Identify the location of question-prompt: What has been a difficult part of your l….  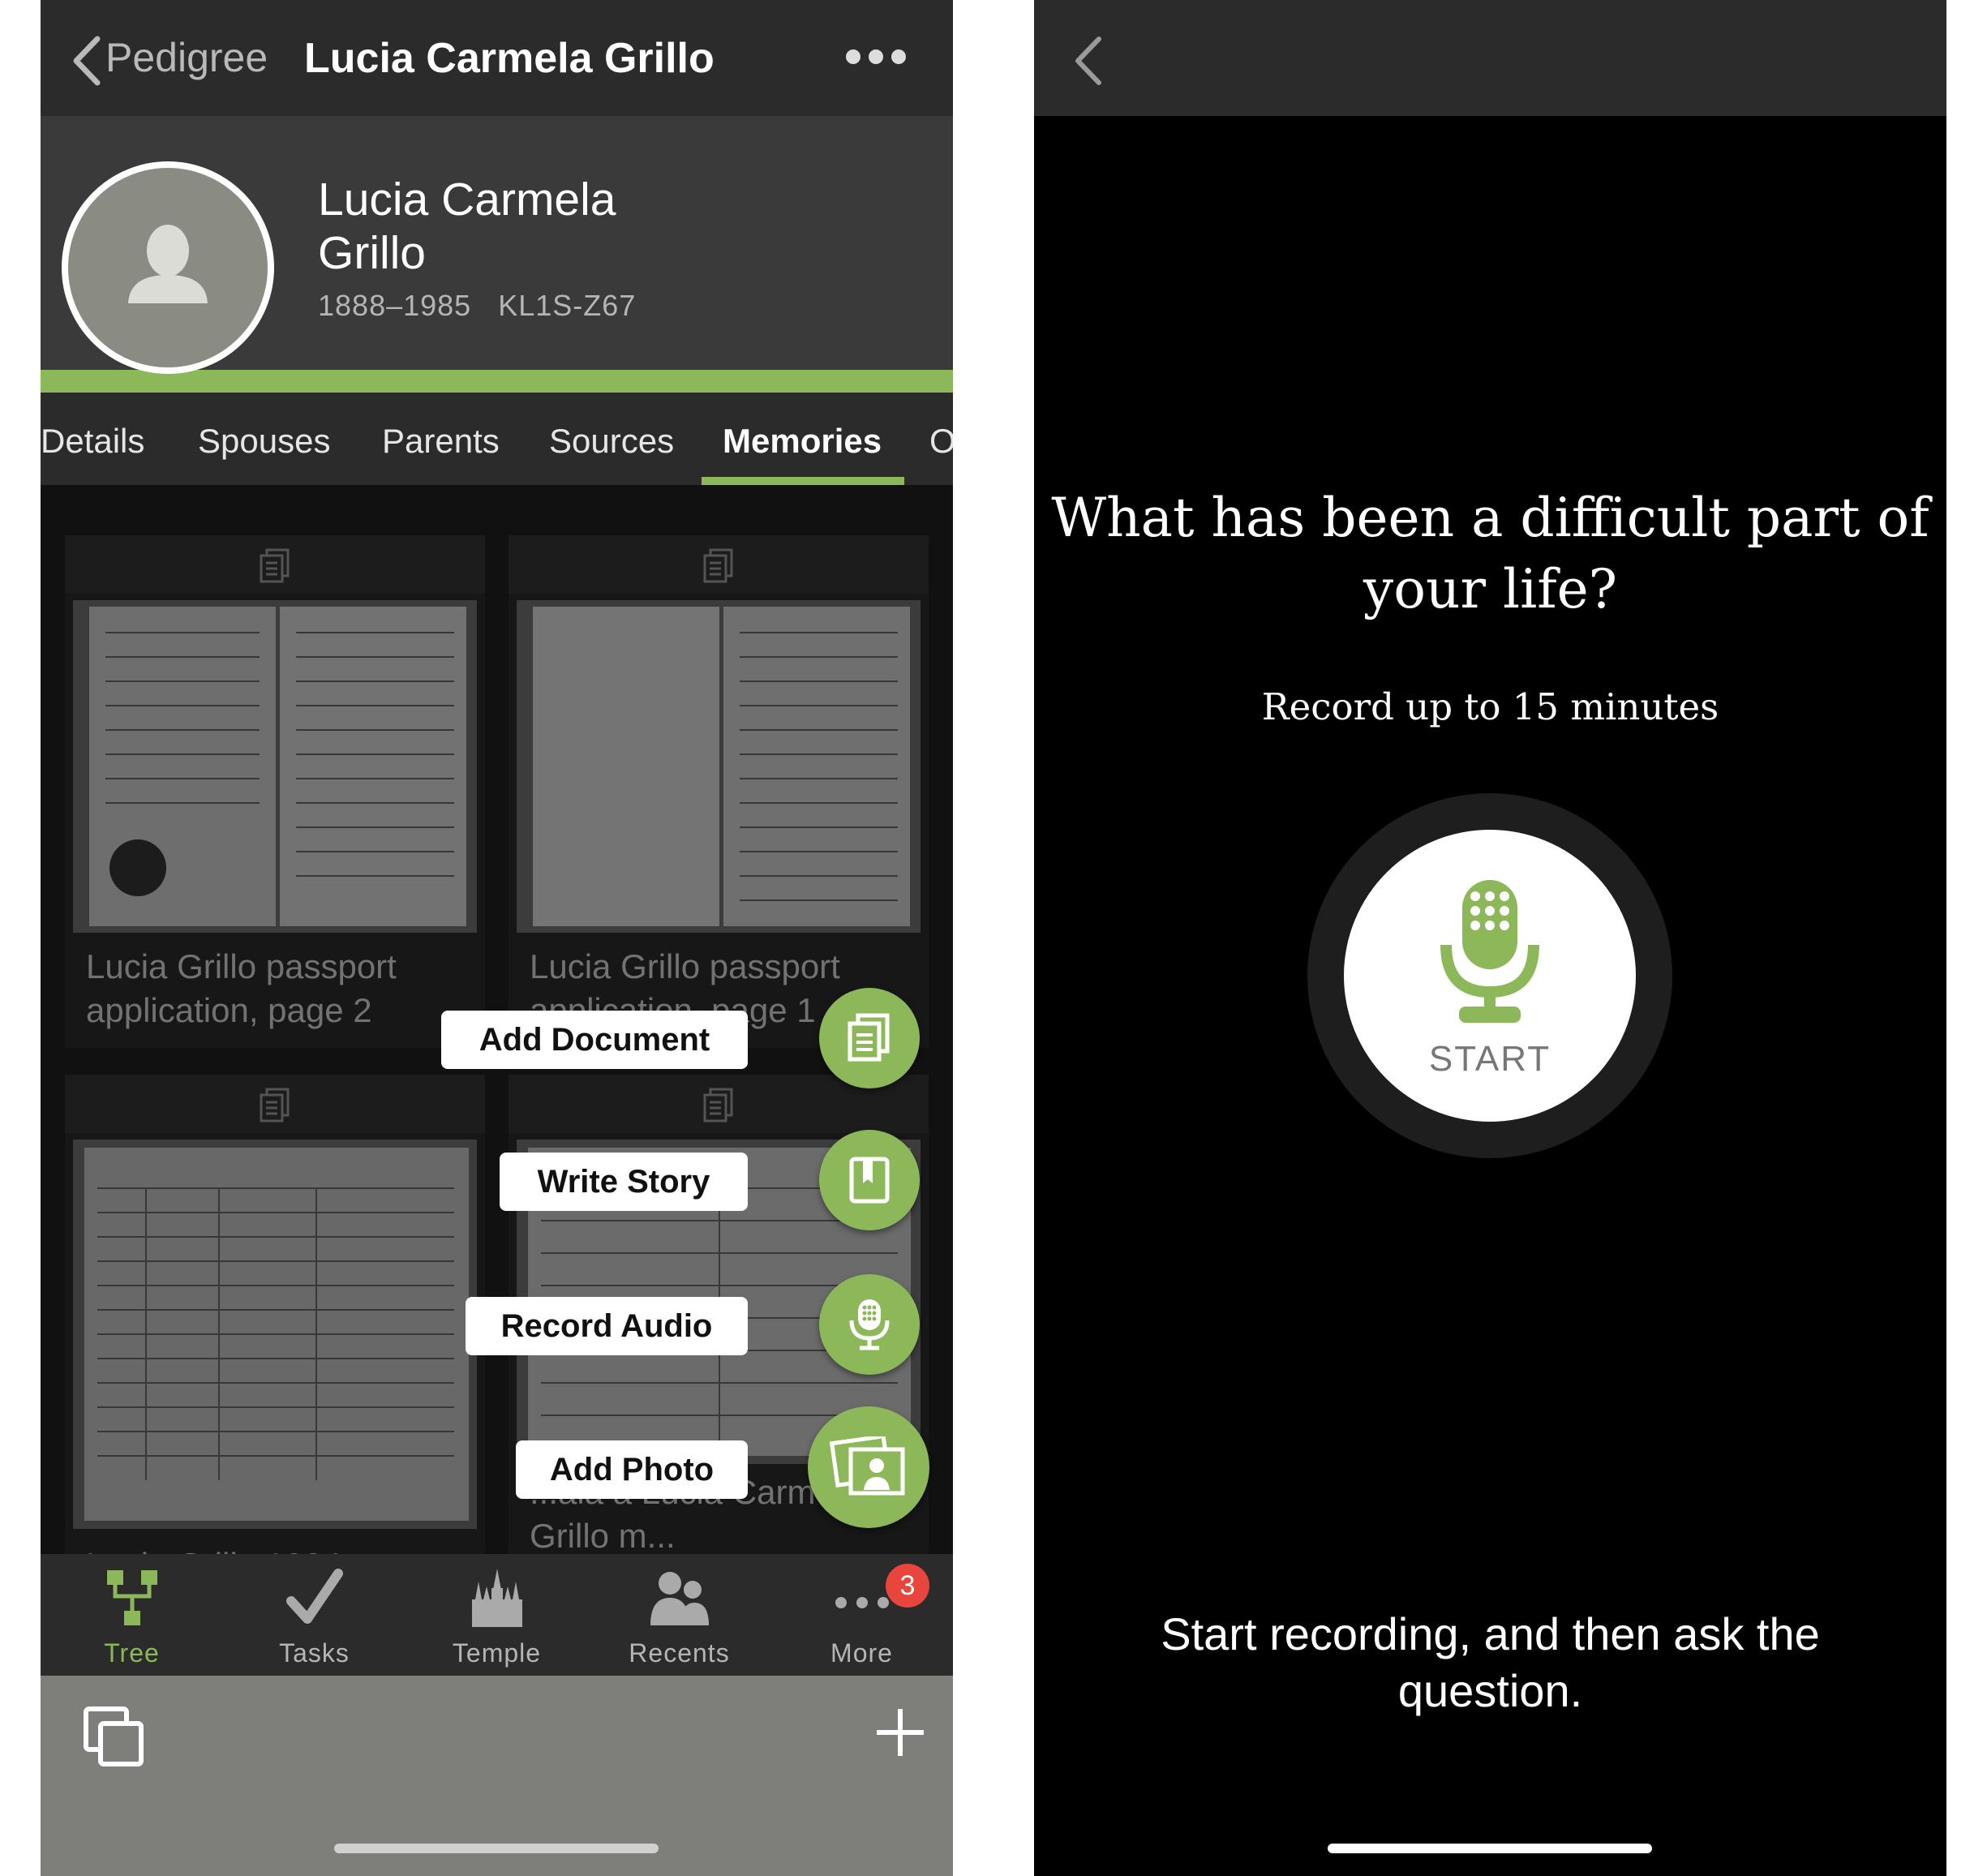
(1490, 553).